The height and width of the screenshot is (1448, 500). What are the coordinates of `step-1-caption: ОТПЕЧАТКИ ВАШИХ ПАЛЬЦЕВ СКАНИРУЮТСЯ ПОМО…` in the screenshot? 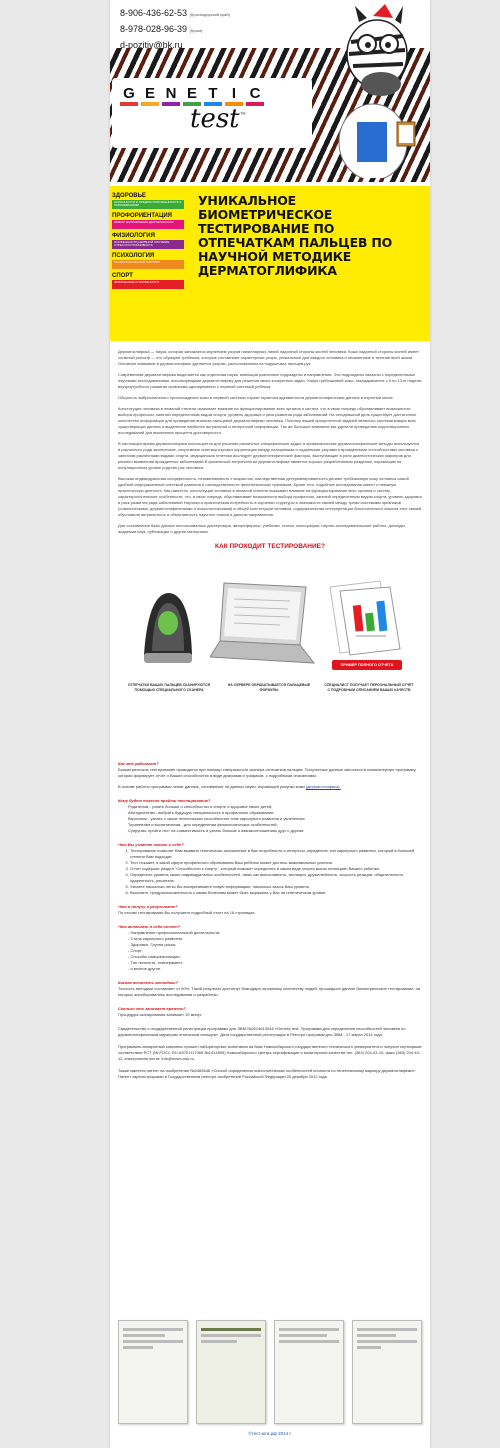 It's located at (169, 687).